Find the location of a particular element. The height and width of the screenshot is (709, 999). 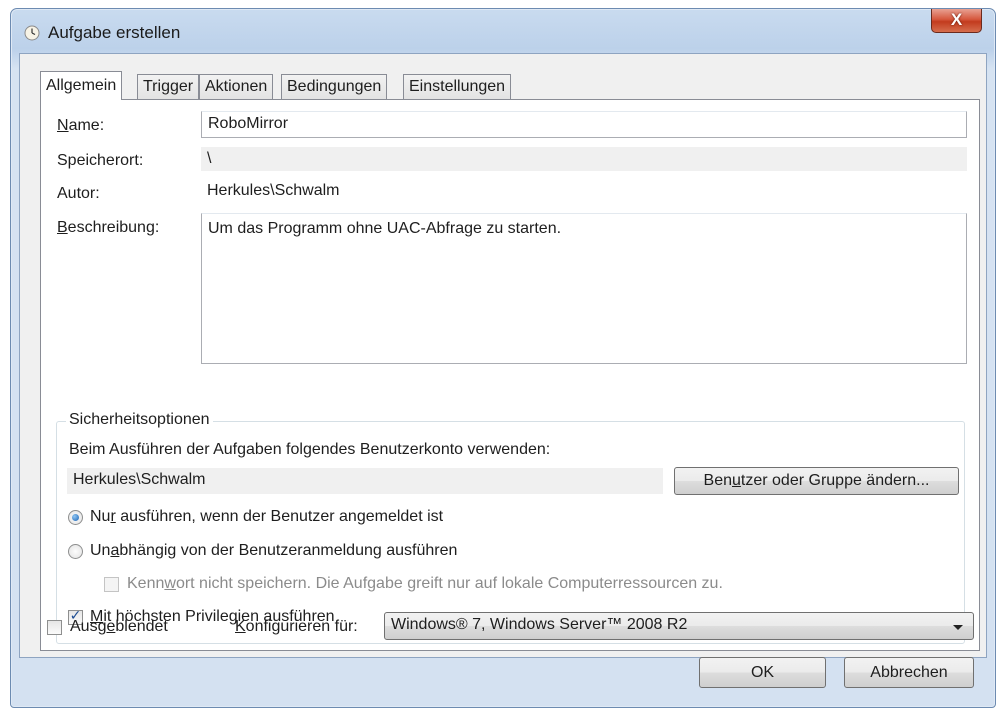

description-label: Beschreibung: is located at coordinates (108, 227).